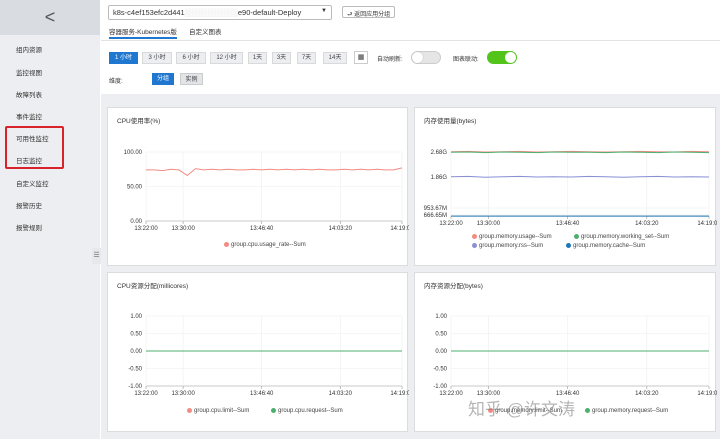 This screenshot has width=720, height=439. I want to click on y-tick-label: 1.00, so click(136, 317).